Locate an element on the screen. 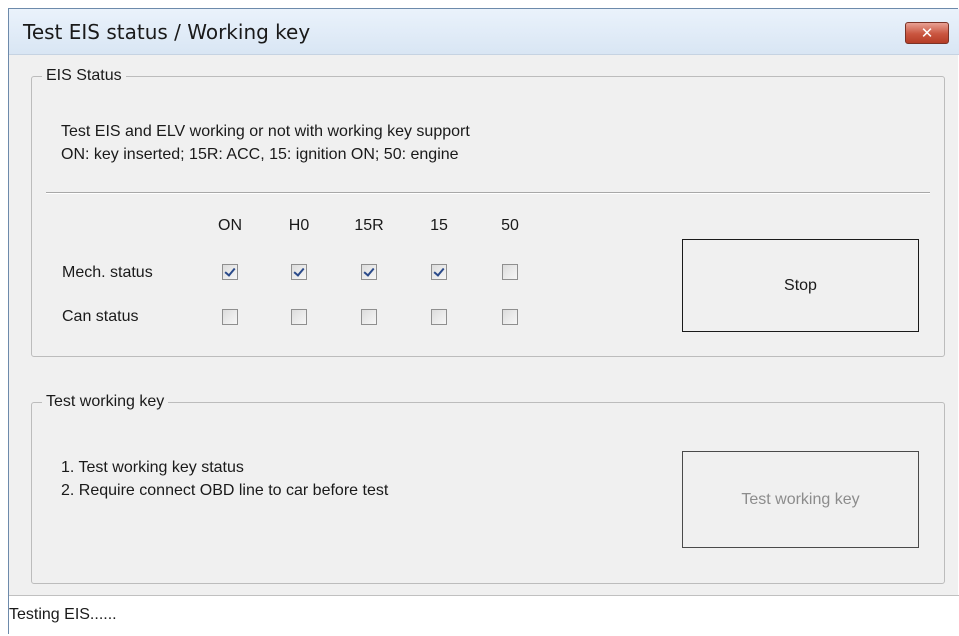 Image resolution: width=959 pixels, height=636 pixels. can-status-h0-checkbox is located at coordinates (299, 317).